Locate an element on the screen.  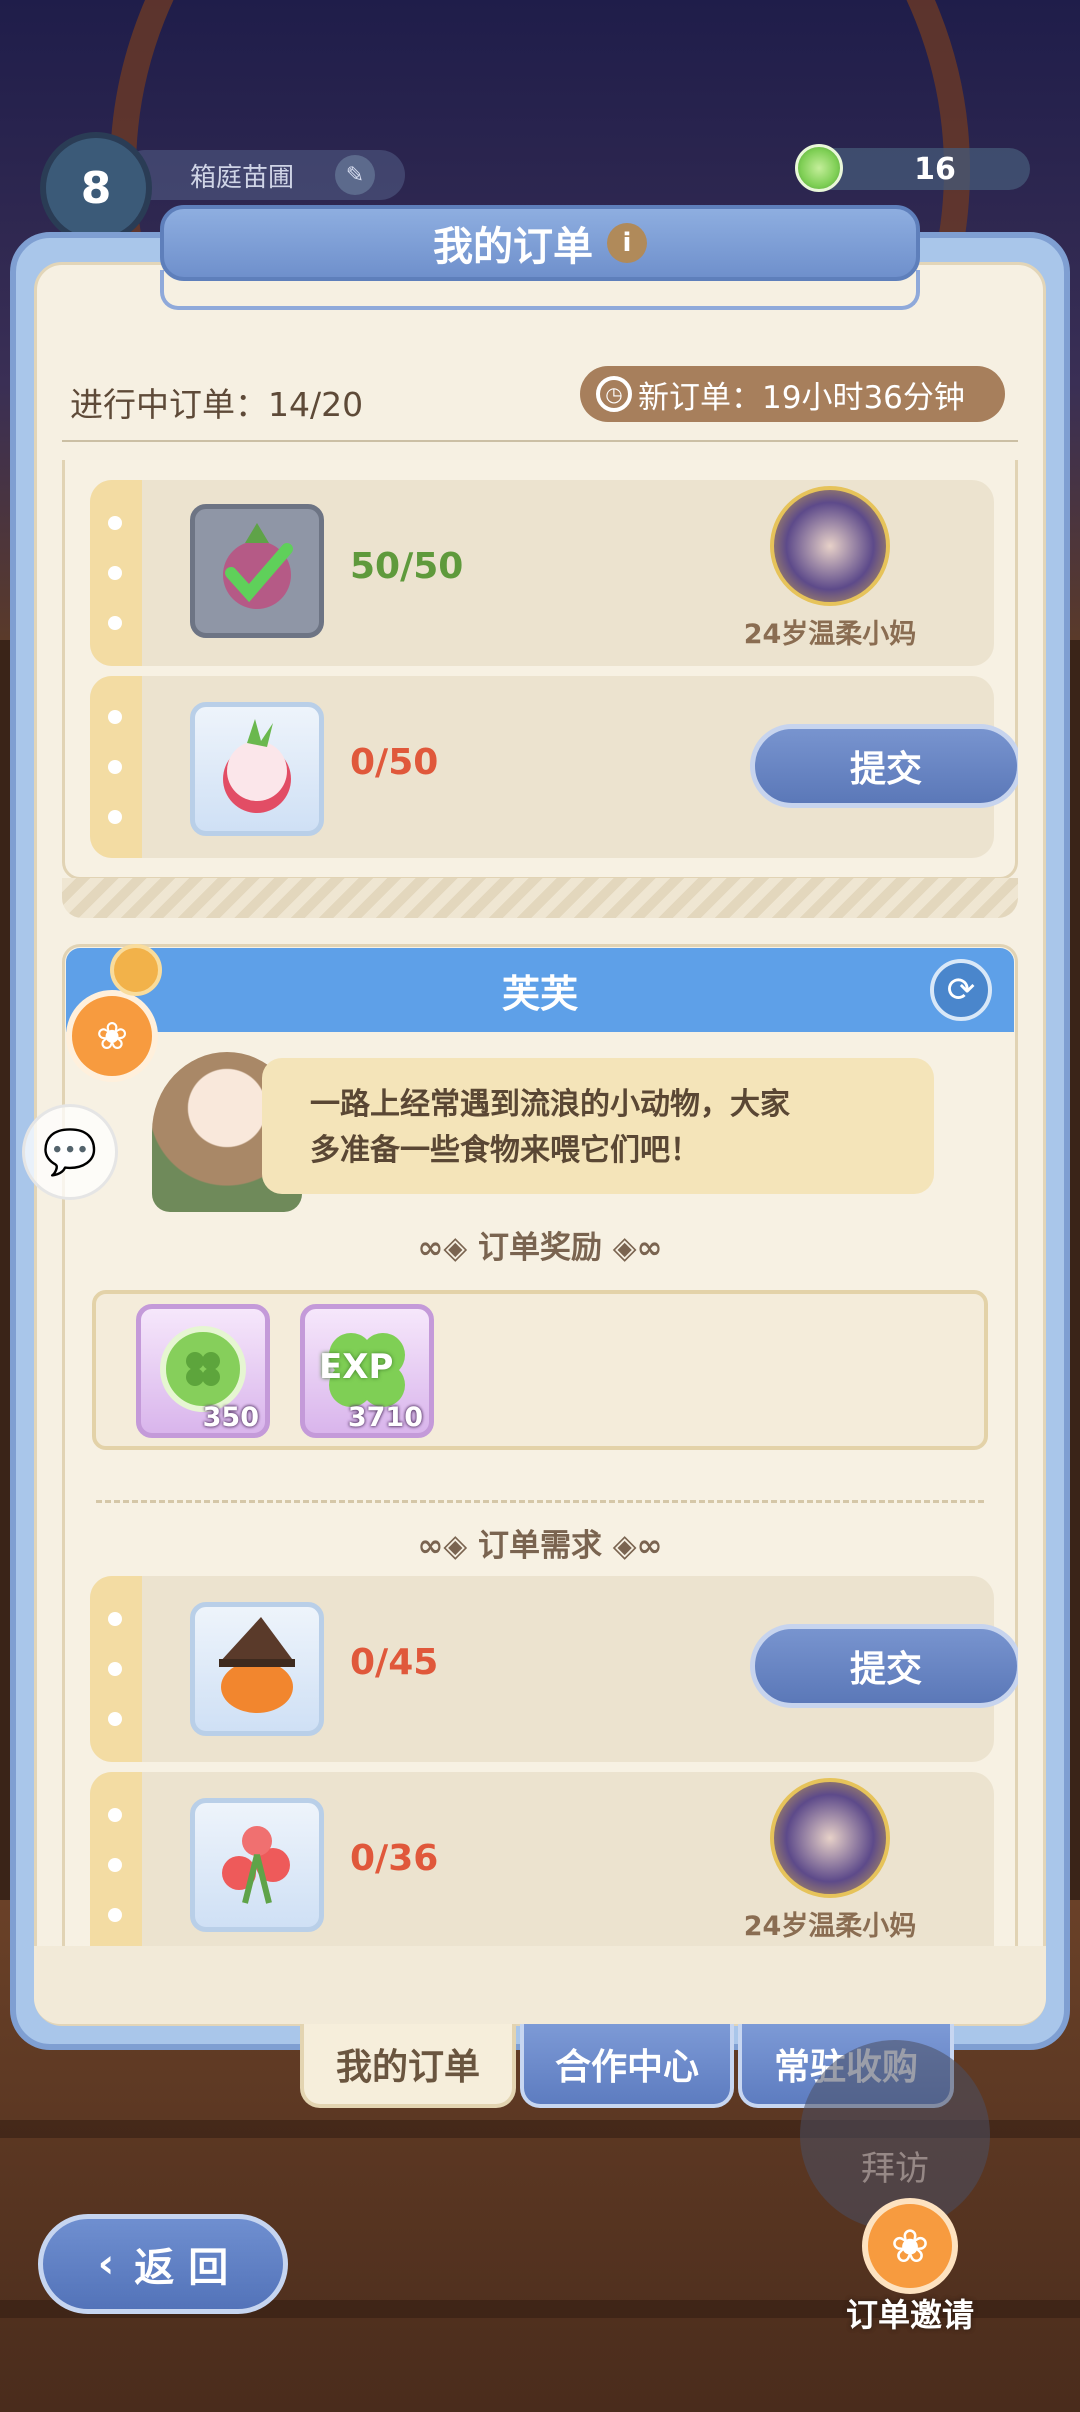
rewards-section-title: ∞◈ 订单奖励 ◈∞ is located at coordinates (540, 1244).